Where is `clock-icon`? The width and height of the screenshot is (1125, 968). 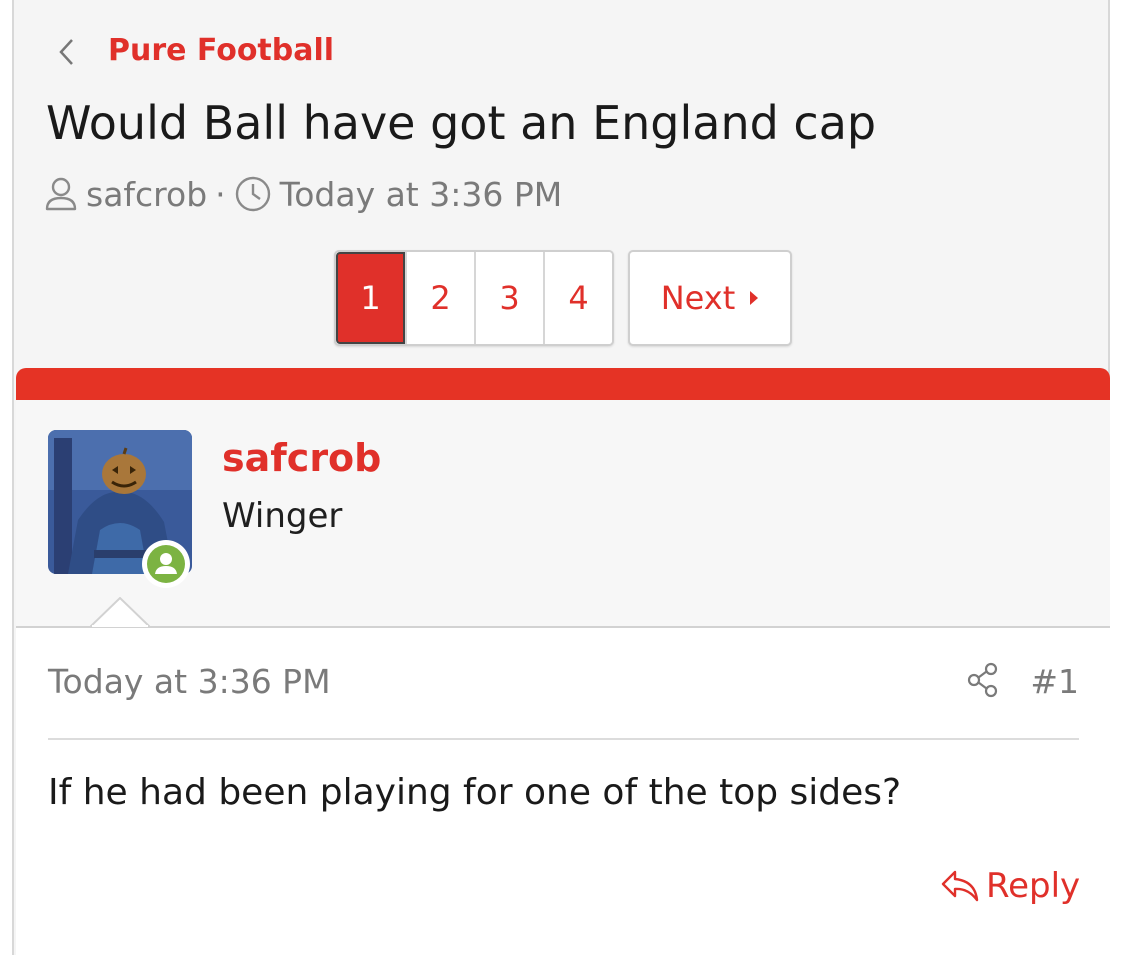
clock-icon is located at coordinates (252, 194).